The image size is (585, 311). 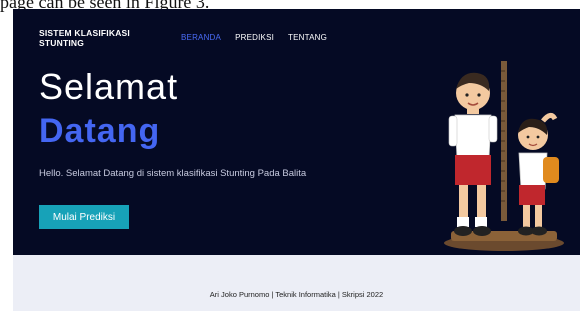 I want to click on nav-link-prediksi: PREDIKSI, so click(x=254, y=37).